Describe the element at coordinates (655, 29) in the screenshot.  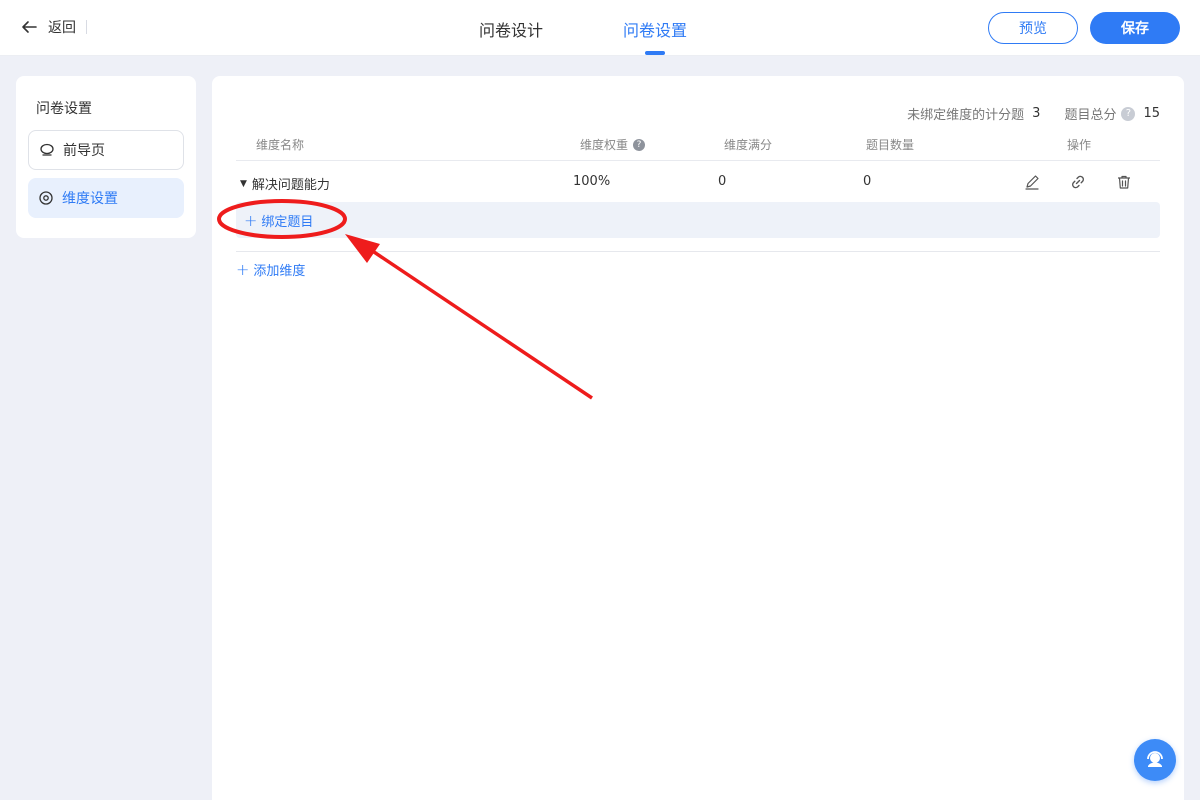
I see `tab-questionnaire-settings: 问卷设置` at that location.